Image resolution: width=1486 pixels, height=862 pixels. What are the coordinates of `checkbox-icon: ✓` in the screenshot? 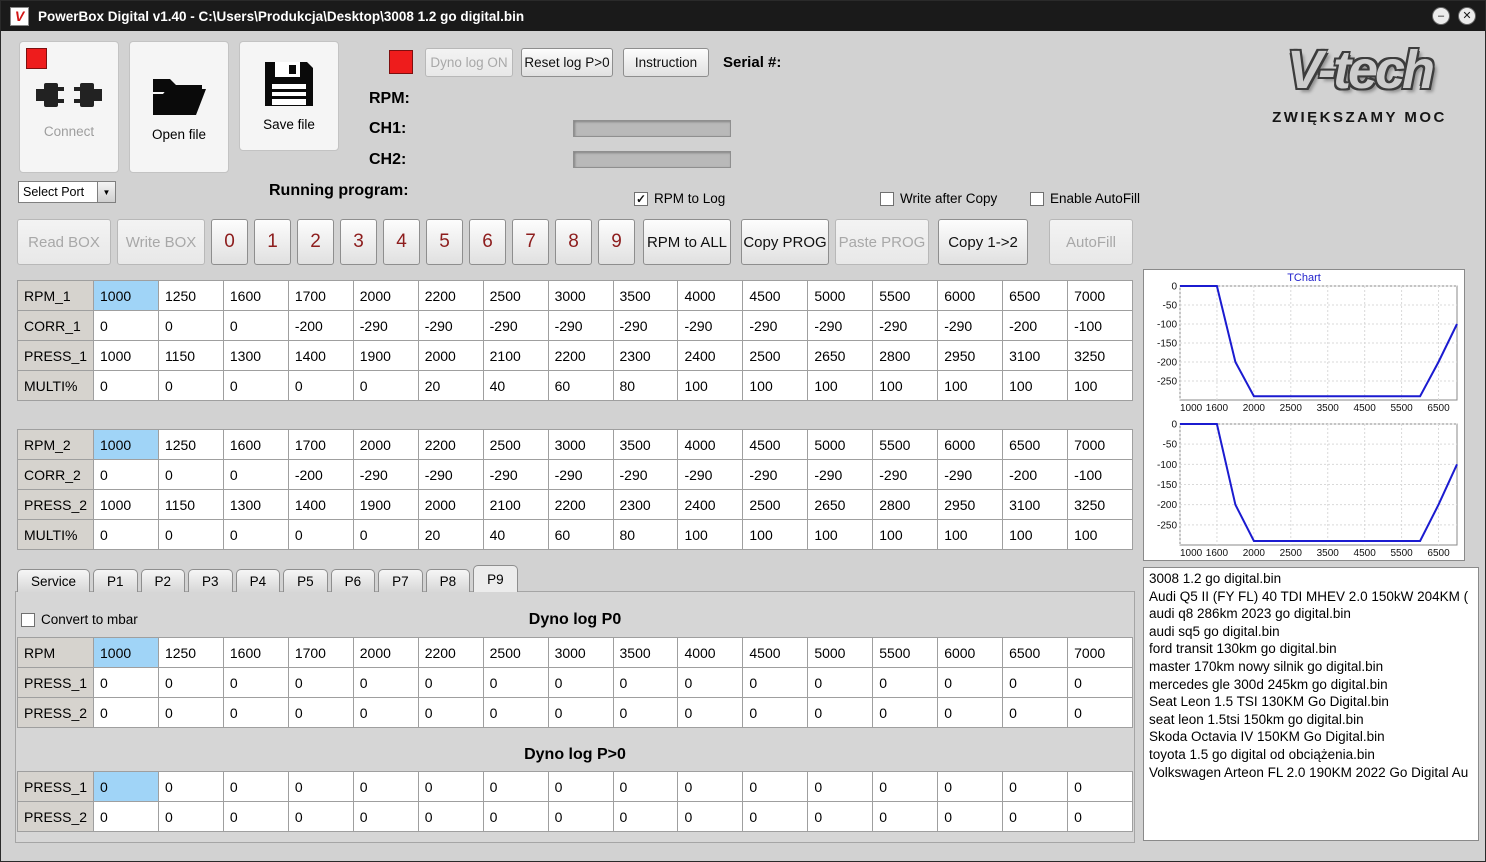 It's located at (641, 198).